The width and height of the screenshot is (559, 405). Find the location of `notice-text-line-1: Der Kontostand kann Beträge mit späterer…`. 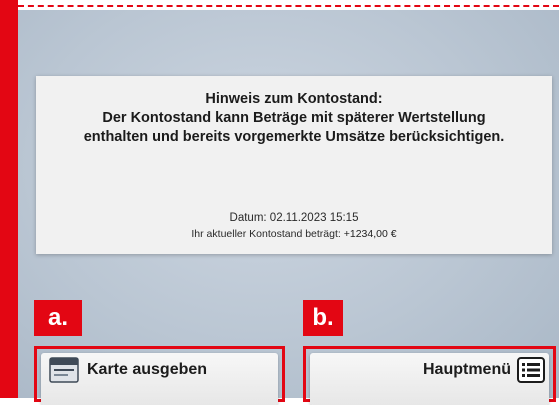

notice-text-line-1: Der Kontostand kann Beträge mit späterer… is located at coordinates (294, 118).